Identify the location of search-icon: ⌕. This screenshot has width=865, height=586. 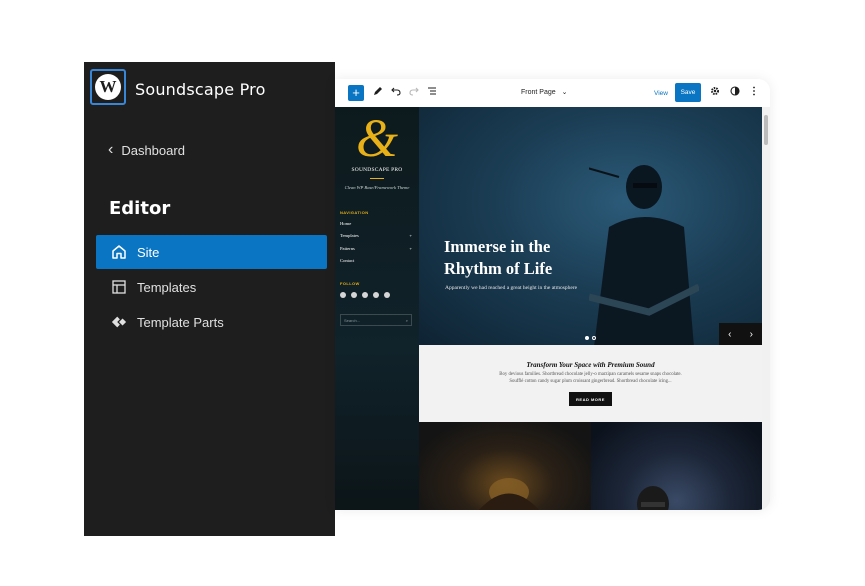
(406, 320).